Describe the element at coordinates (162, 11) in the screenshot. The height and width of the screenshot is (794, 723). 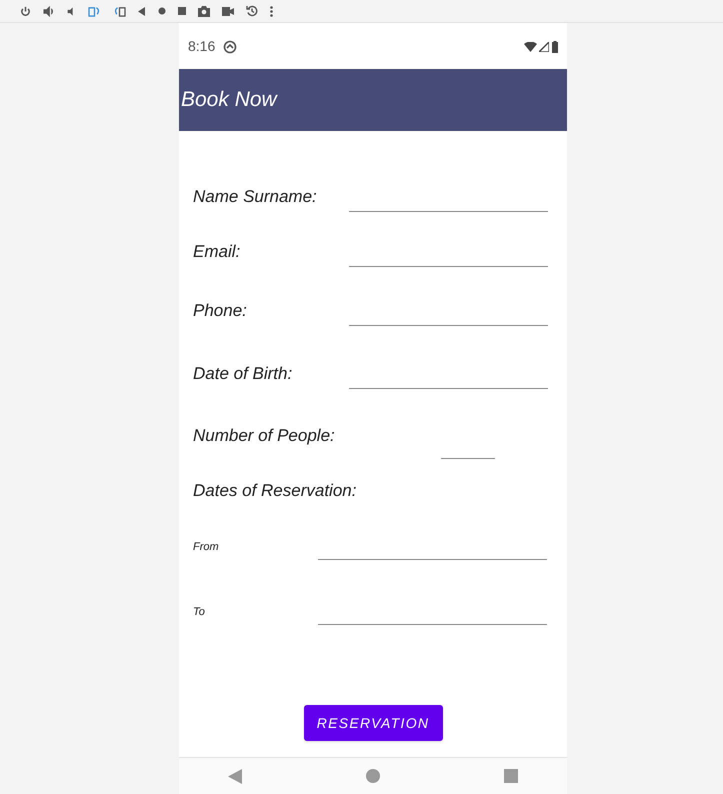
I see `home-icon` at that location.